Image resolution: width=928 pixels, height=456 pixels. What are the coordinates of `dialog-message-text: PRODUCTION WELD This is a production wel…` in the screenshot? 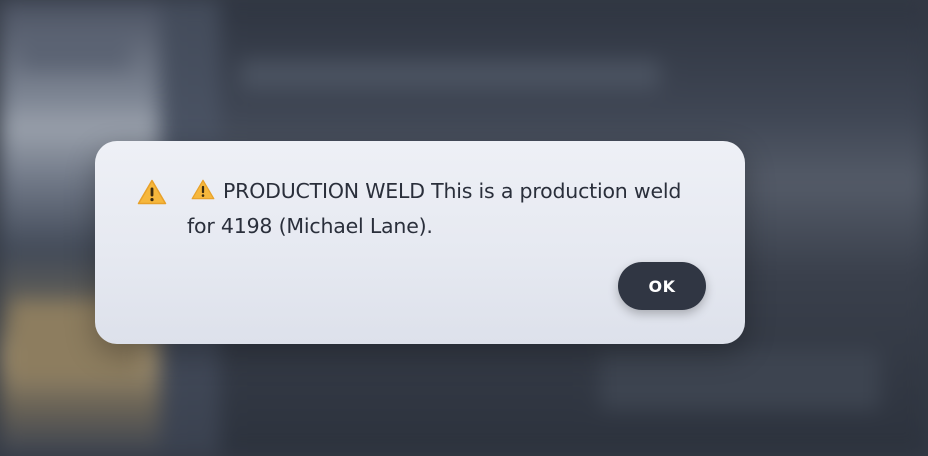 It's located at (434, 208).